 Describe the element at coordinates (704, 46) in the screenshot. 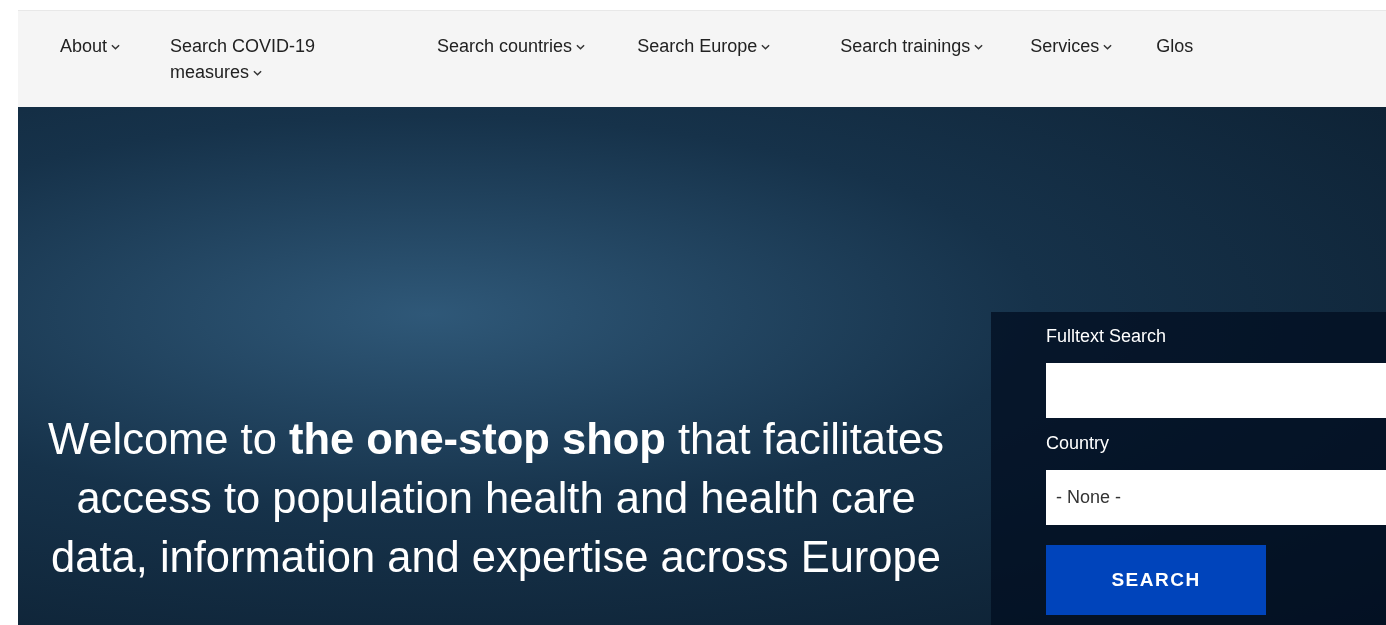

I see `nav-link: Search Europe` at that location.